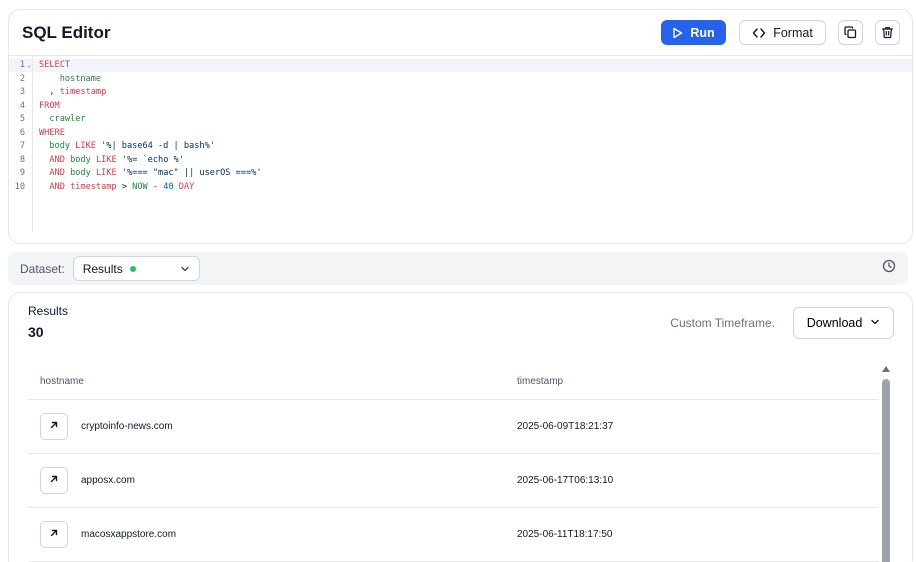 This screenshot has height=562, width=916. What do you see at coordinates (155, 146) in the screenshot?
I see `code-token: '%| base64 -d | bash%'` at bounding box center [155, 146].